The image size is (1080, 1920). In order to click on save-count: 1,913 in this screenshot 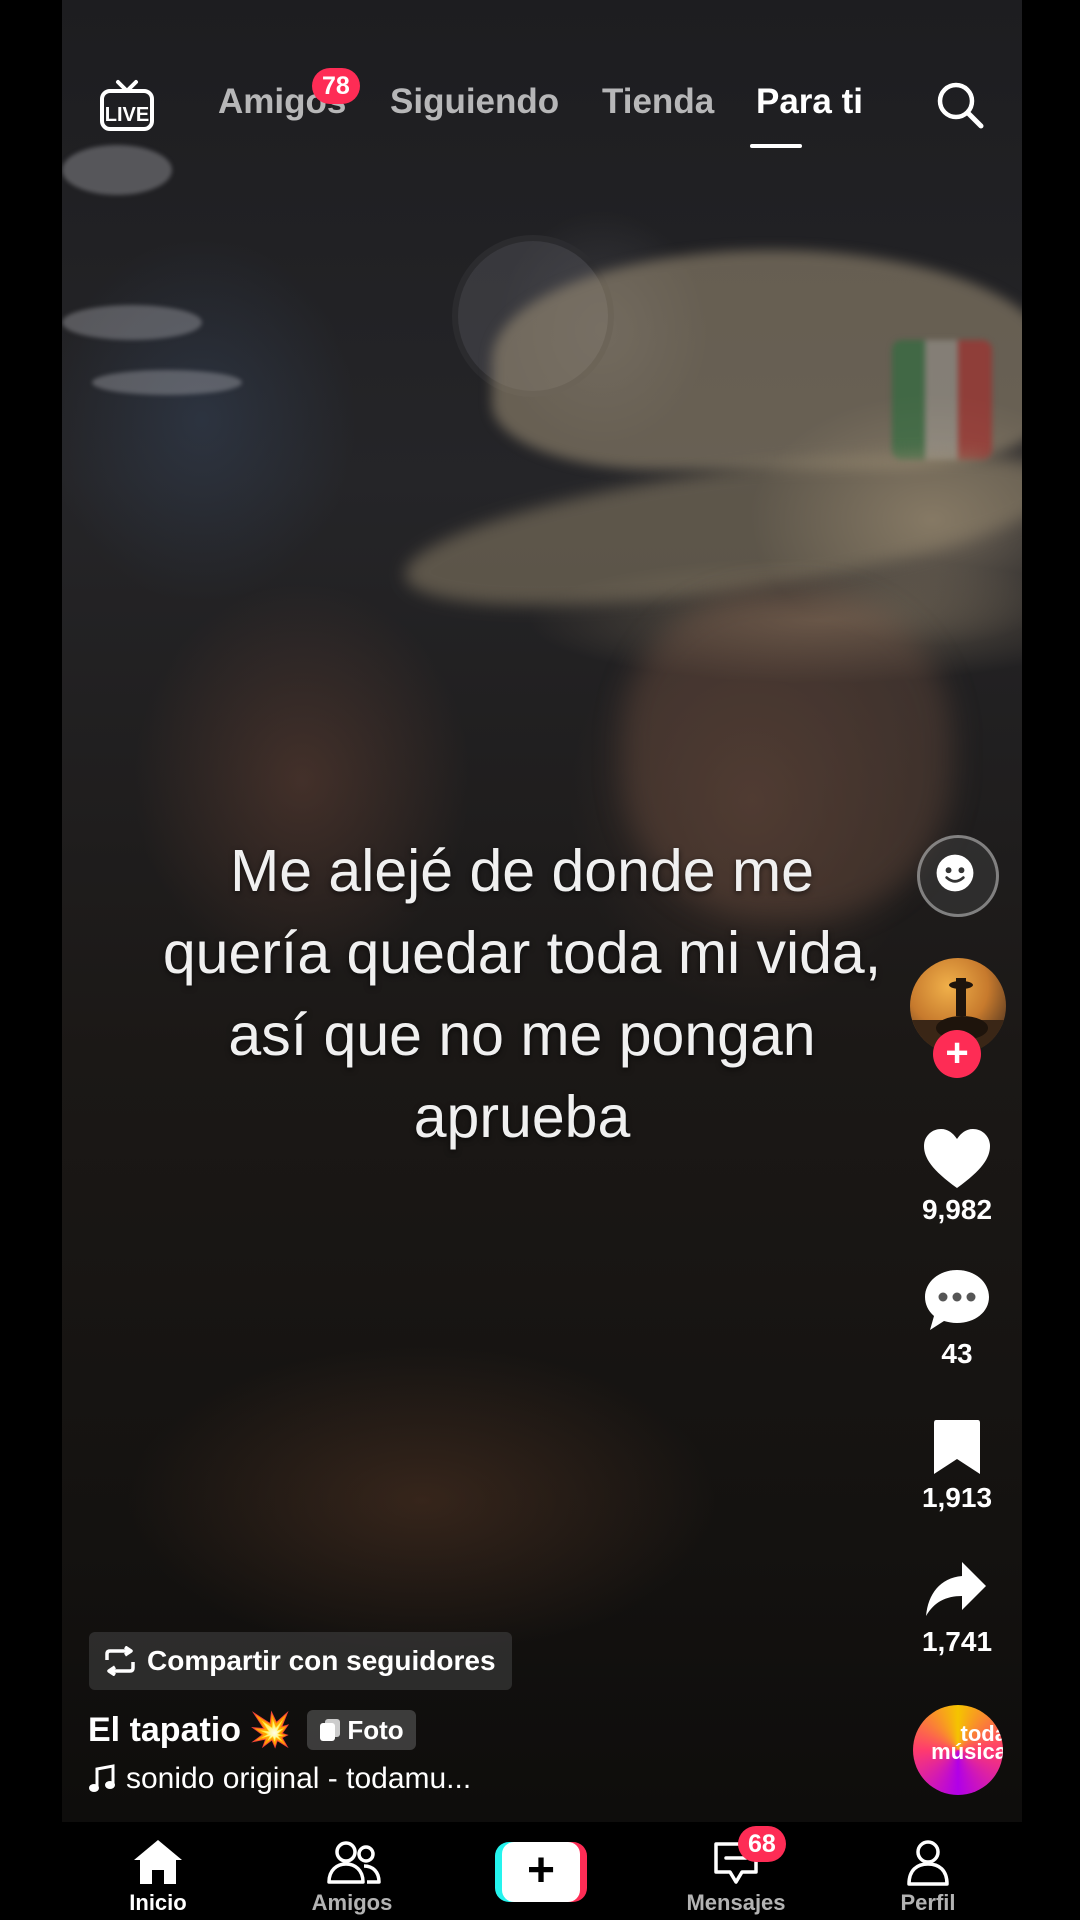, I will do `click(957, 1497)`.